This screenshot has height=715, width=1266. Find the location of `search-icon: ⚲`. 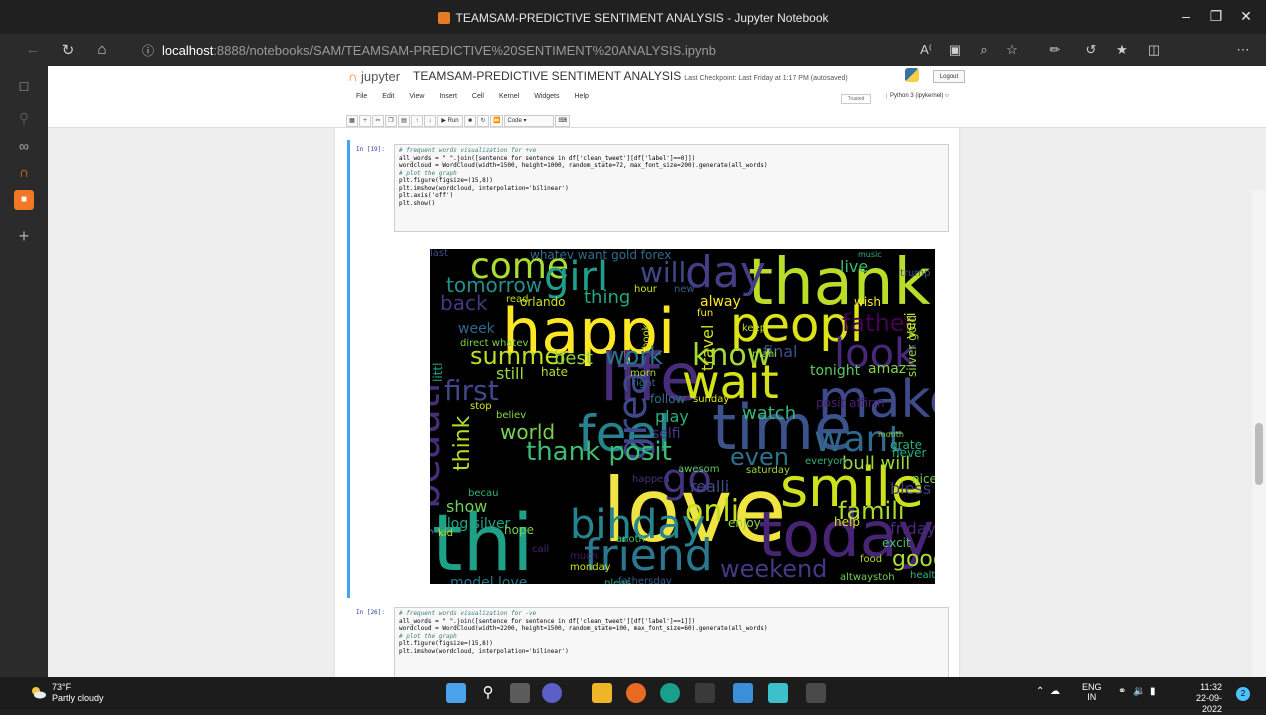

search-icon: ⚲ is located at coordinates (24, 118).